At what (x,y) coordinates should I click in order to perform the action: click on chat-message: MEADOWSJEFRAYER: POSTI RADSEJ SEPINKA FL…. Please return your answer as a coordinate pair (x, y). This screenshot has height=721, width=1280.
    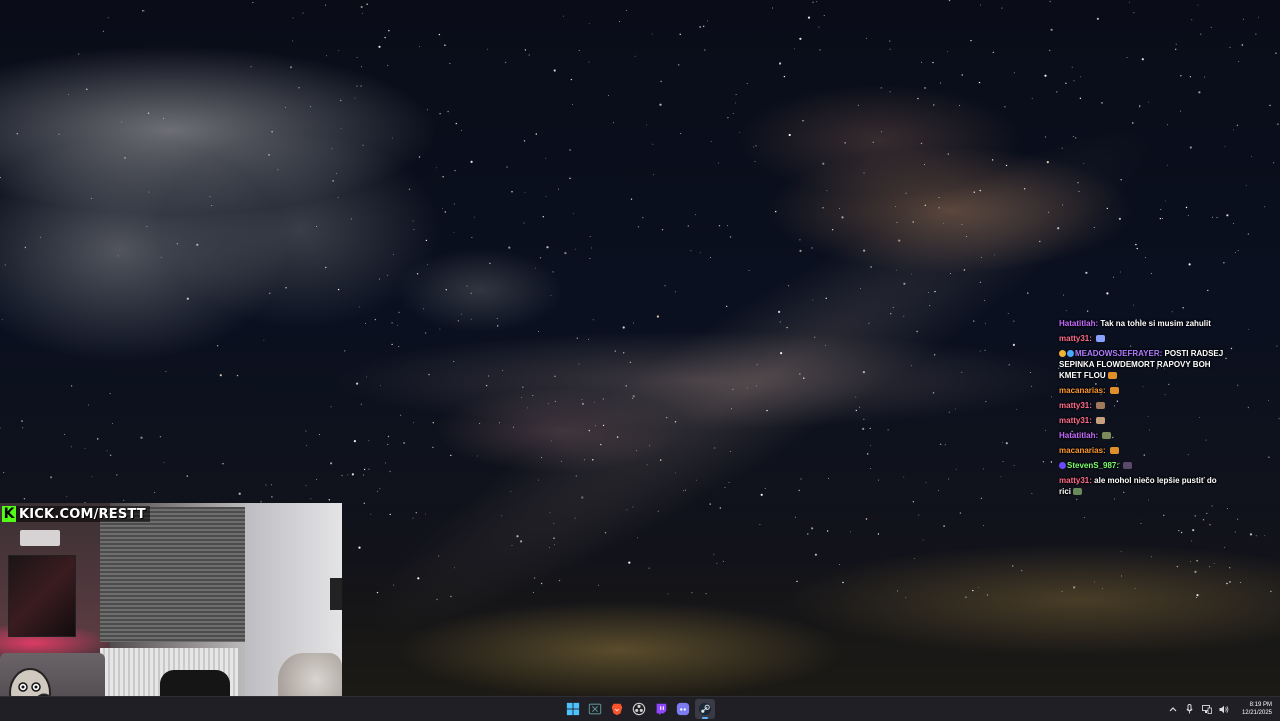
    Looking at the image, I should click on (1144, 364).